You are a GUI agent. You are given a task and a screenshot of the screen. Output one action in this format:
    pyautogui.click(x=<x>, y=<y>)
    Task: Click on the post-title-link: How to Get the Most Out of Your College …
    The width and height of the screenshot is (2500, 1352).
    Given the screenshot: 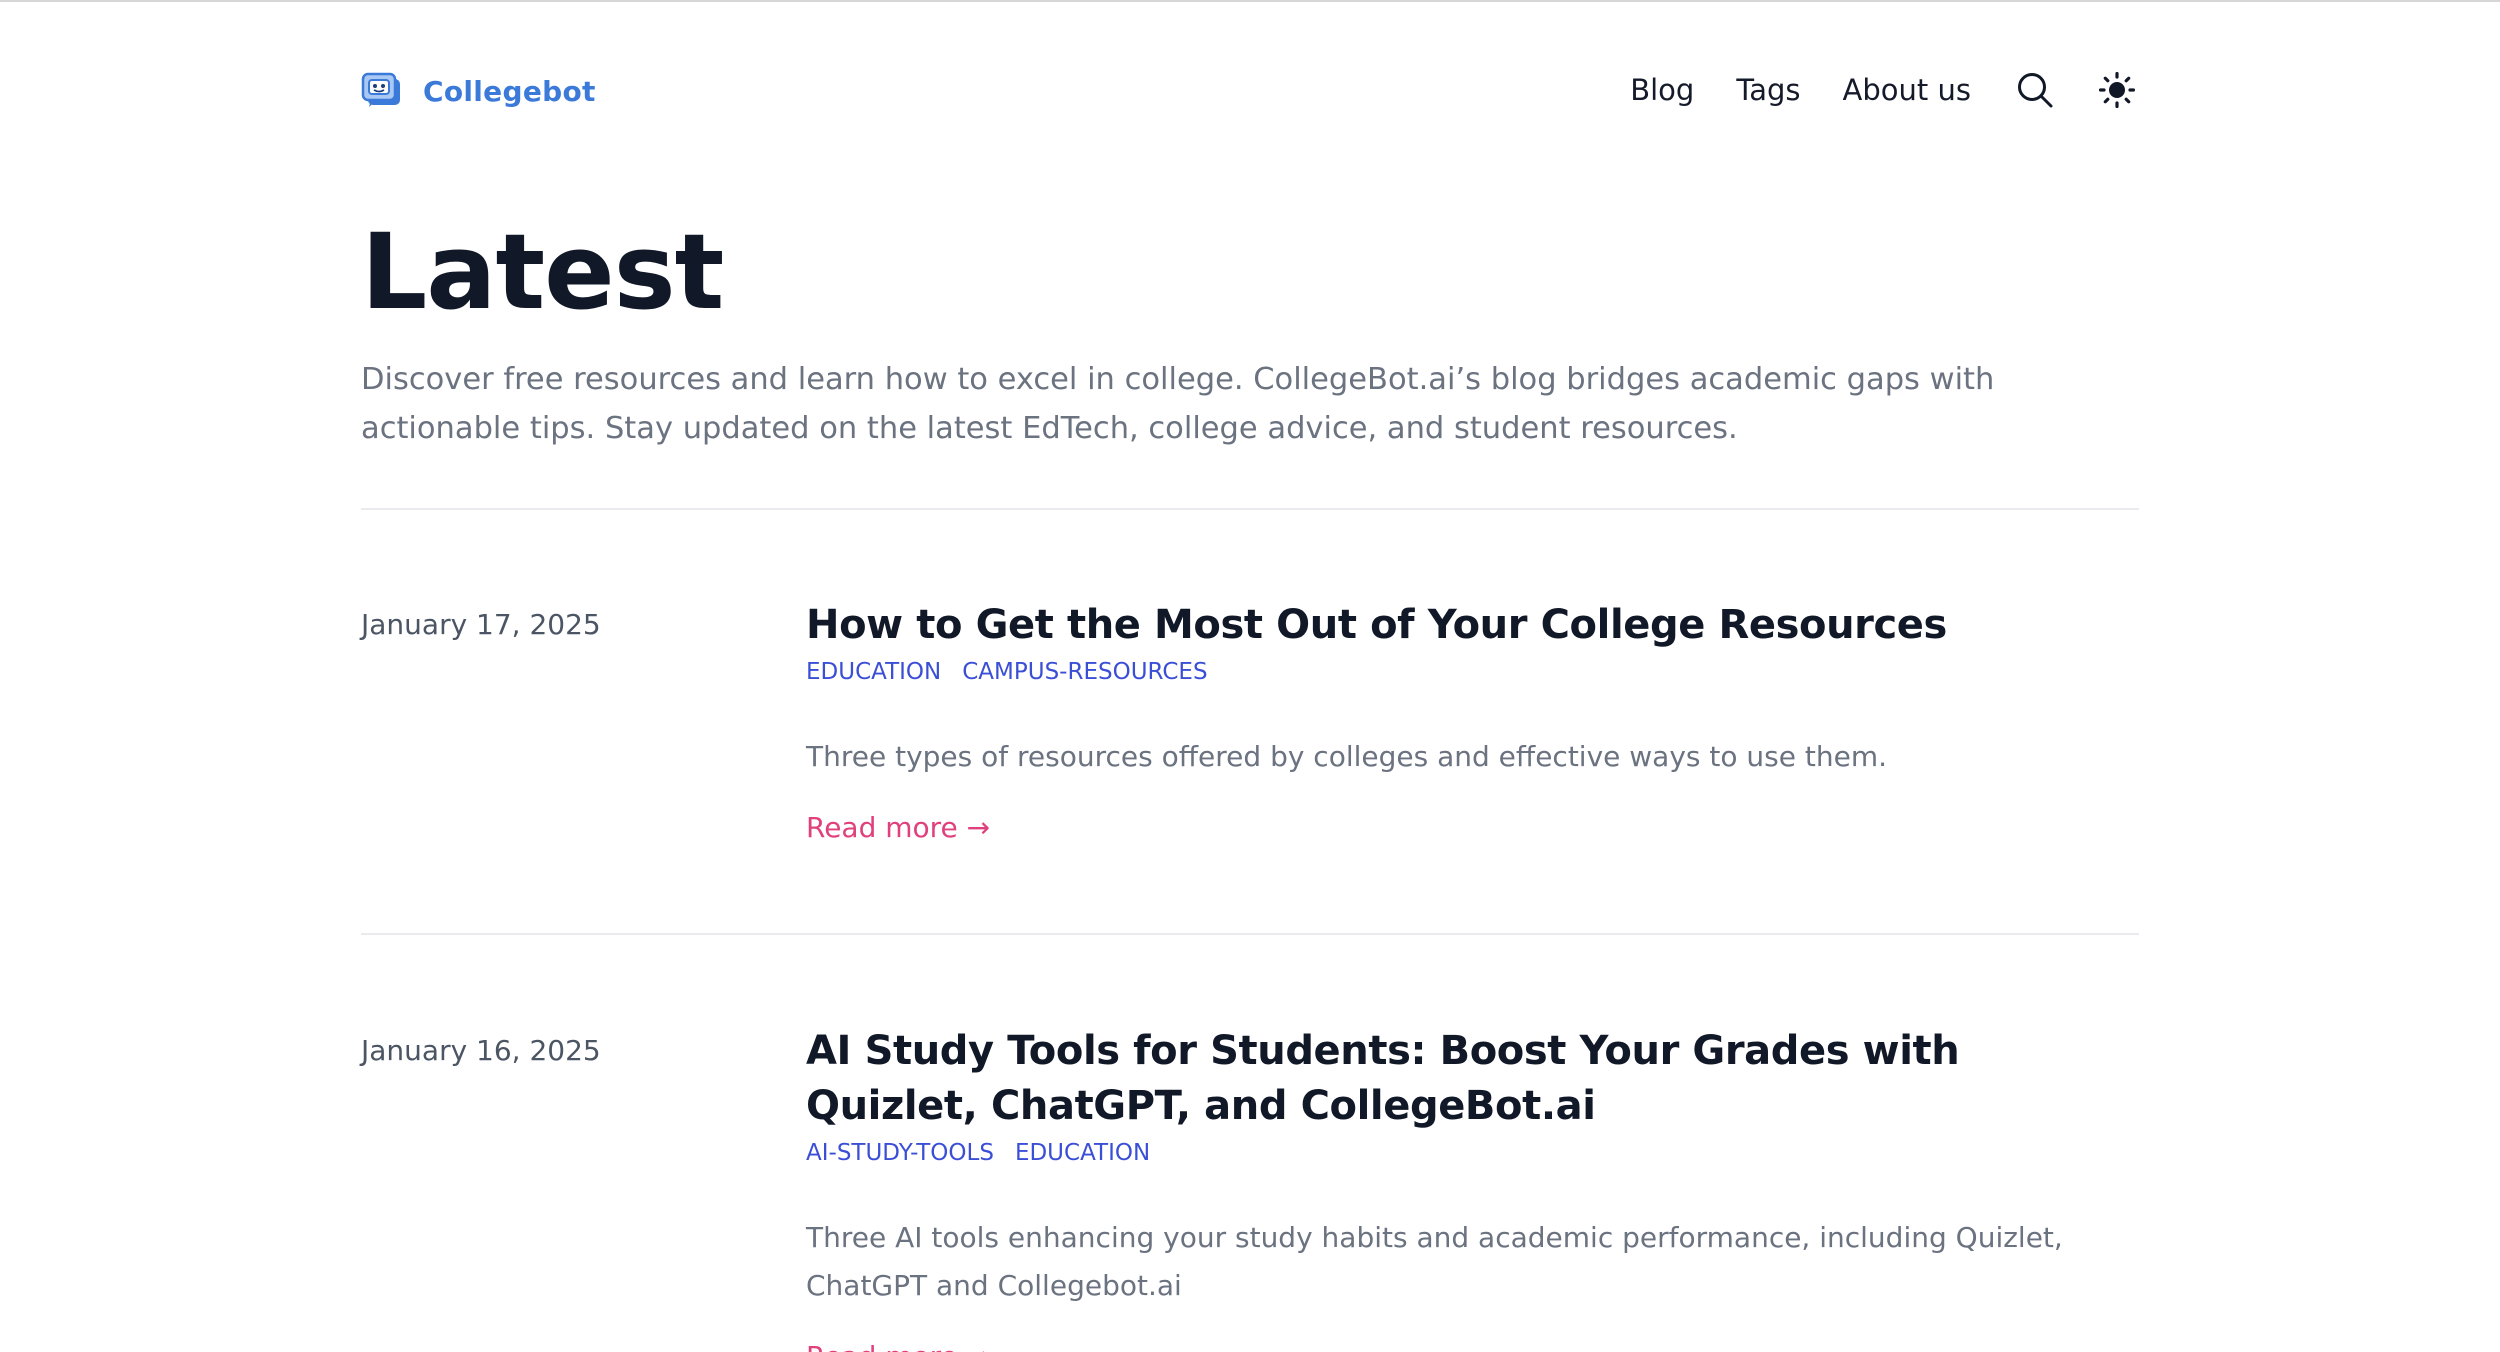 What is the action you would take?
    pyautogui.click(x=1376, y=625)
    